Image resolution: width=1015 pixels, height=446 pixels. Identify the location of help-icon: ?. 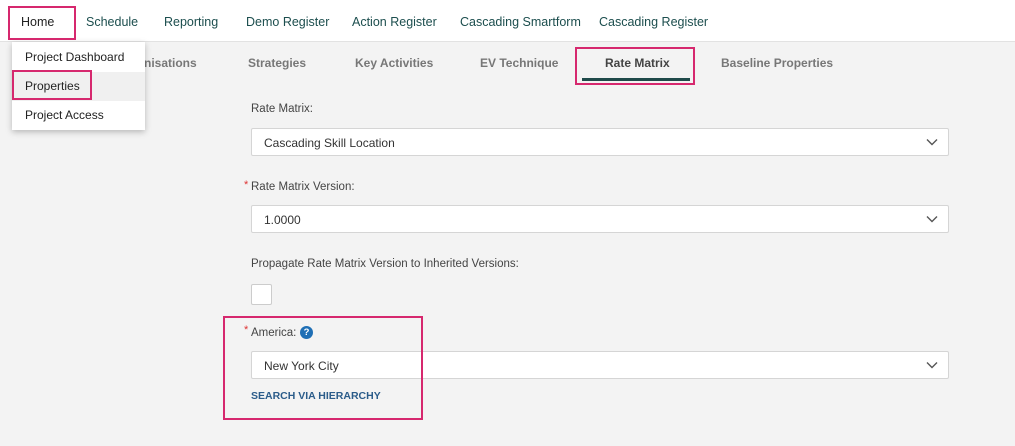
(306, 332).